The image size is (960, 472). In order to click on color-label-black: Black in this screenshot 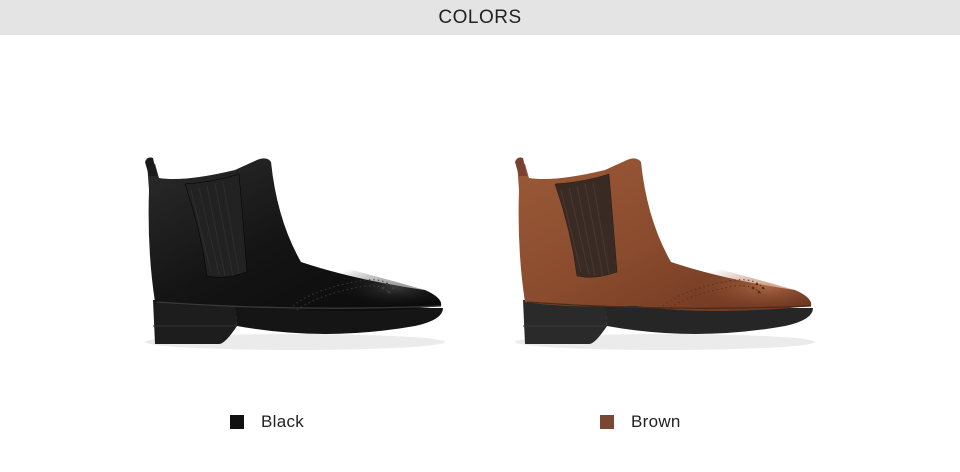, I will do `click(283, 421)`.